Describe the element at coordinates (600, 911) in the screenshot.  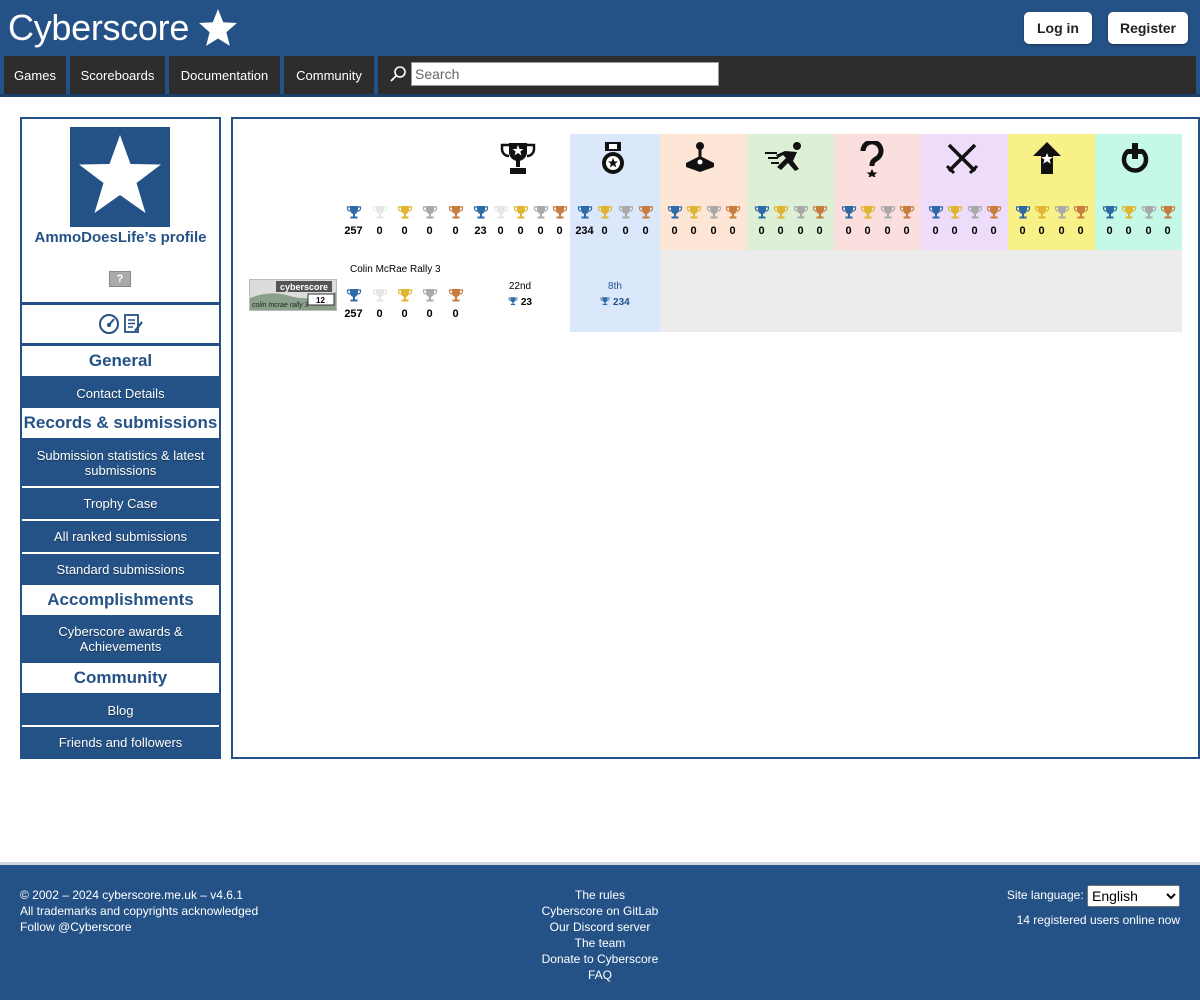
I see `footer-link-gitlab: Cyberscore on GitLab` at that location.